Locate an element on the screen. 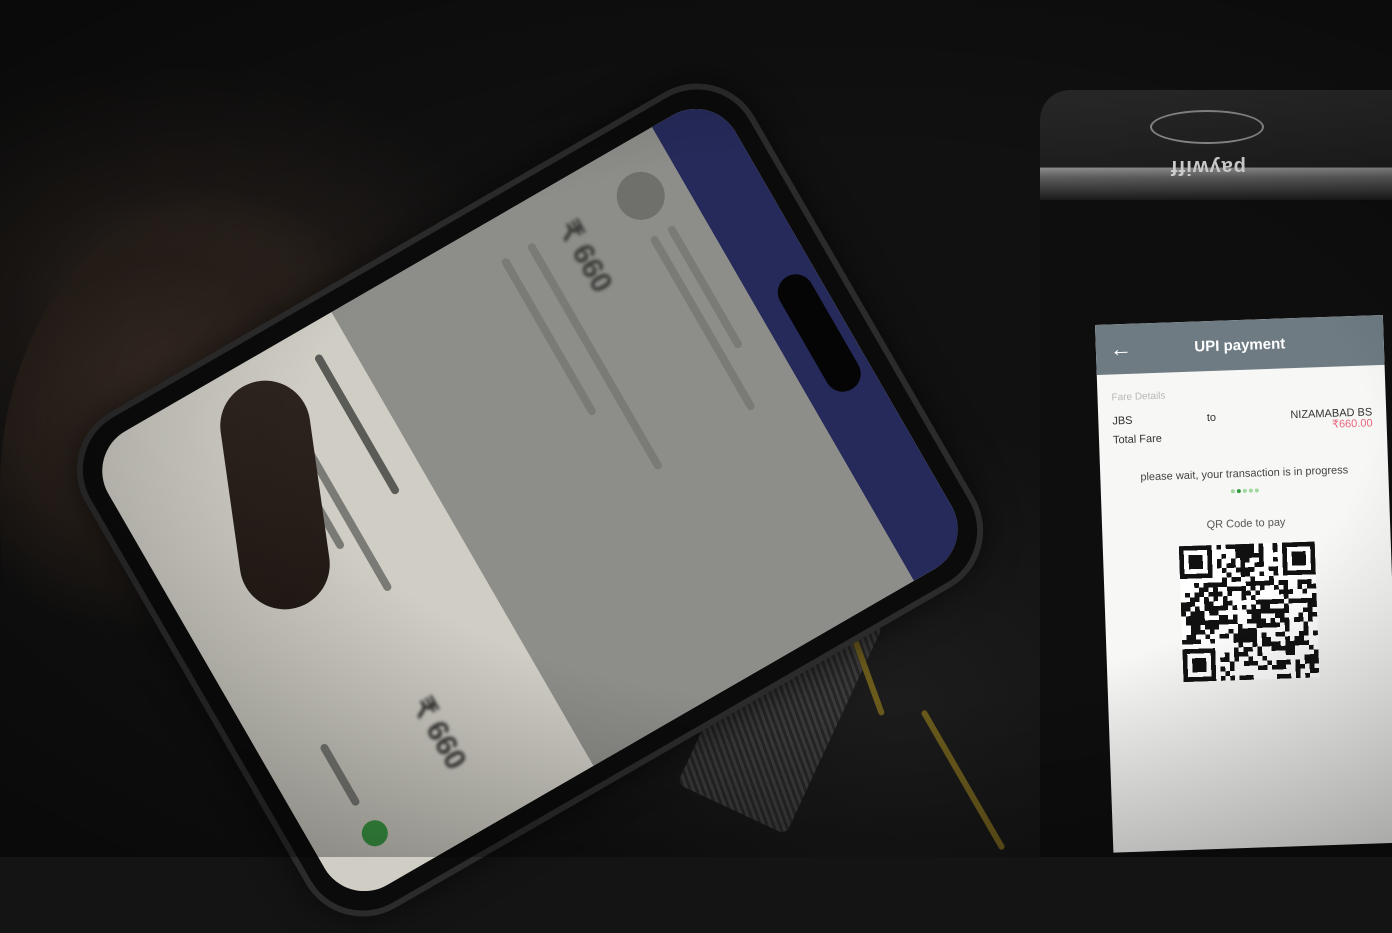  to-label: to is located at coordinates (1211, 418).